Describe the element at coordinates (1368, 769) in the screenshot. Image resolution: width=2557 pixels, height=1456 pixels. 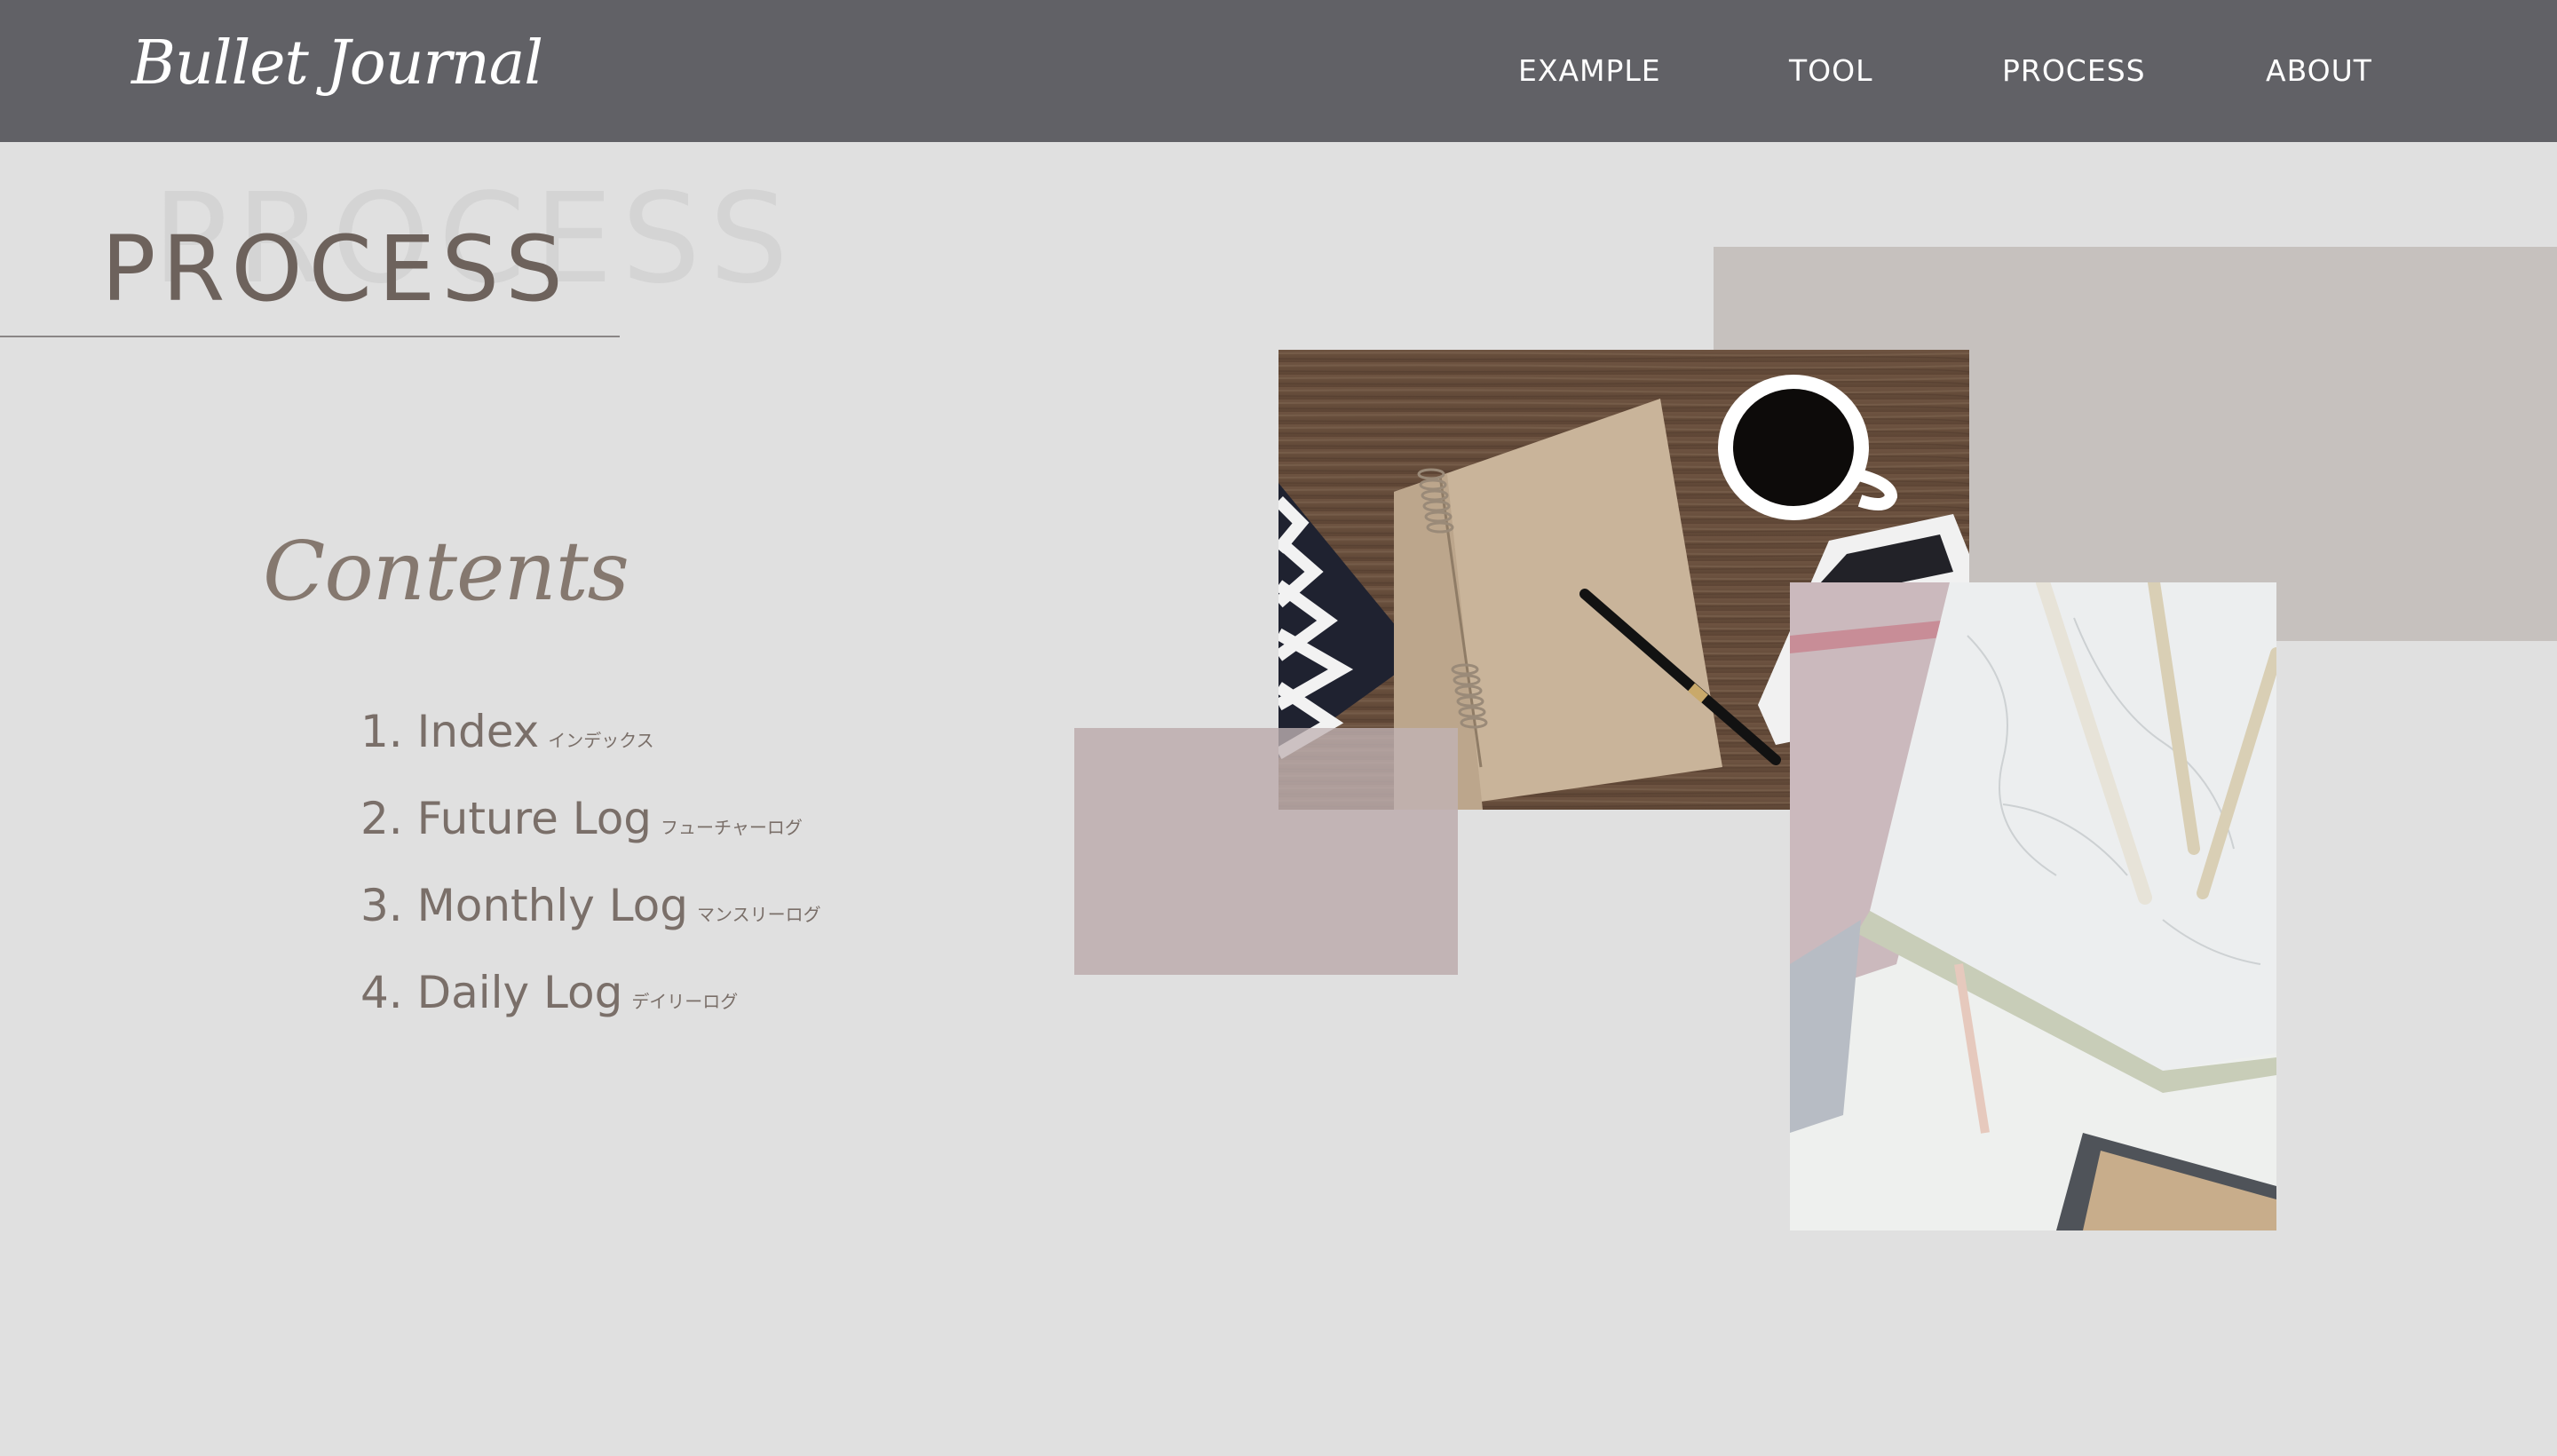
I see `rose-overlay` at that location.